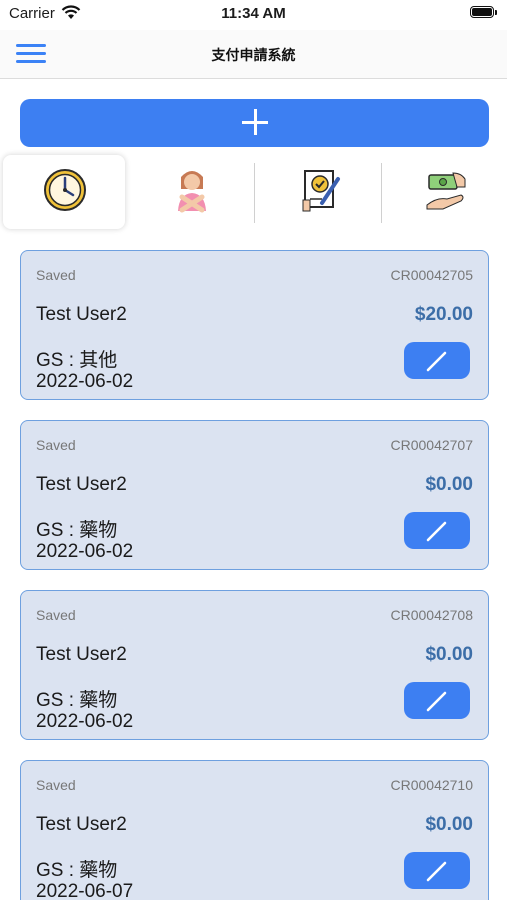  I want to click on person-crossed-arms-icon, so click(192, 192).